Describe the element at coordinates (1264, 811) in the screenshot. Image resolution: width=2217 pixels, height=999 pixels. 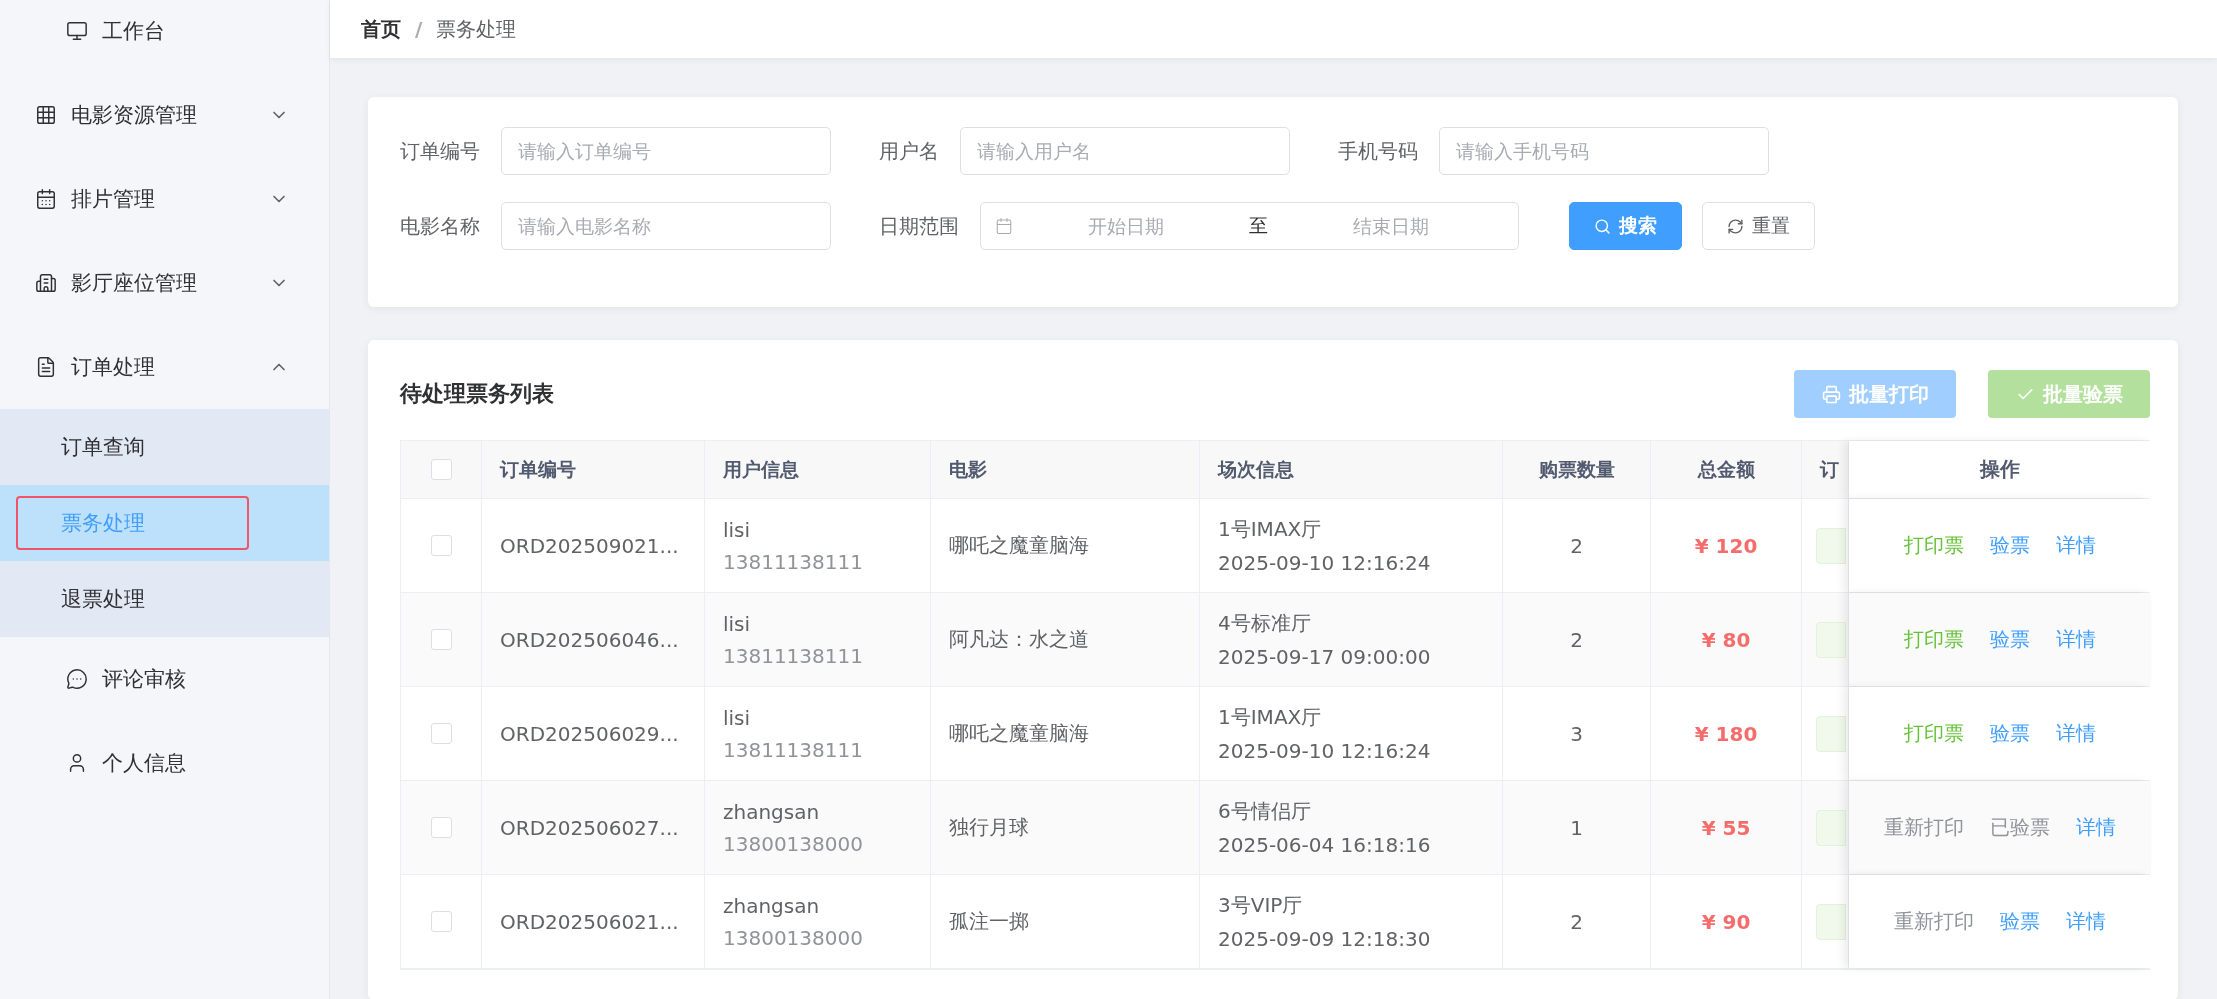
I see `hall-name: 6号情侣厅` at that location.